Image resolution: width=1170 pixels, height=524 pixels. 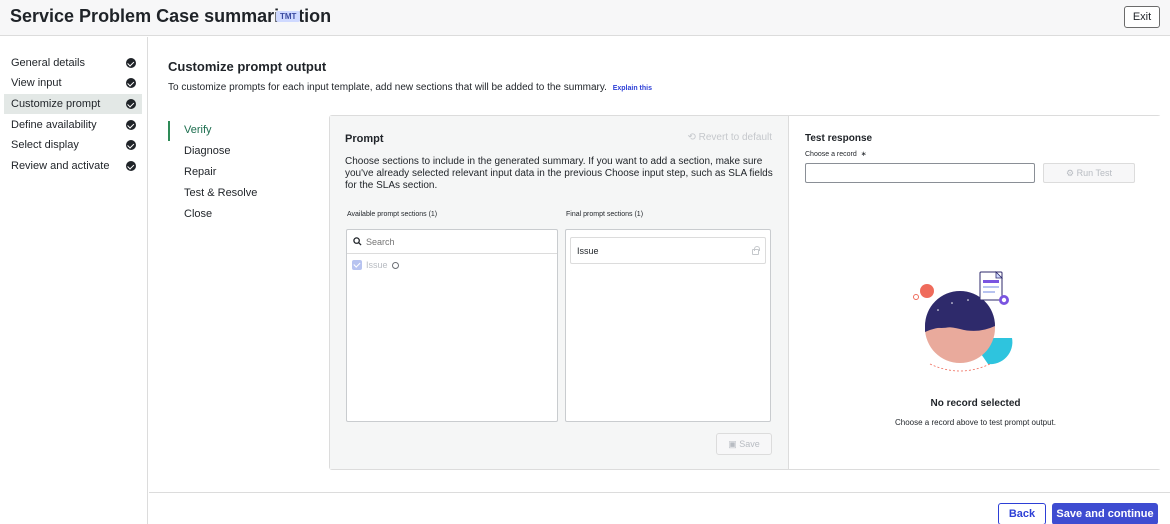 I want to click on nav-item-define-availability: Define availability, so click(x=73, y=125).